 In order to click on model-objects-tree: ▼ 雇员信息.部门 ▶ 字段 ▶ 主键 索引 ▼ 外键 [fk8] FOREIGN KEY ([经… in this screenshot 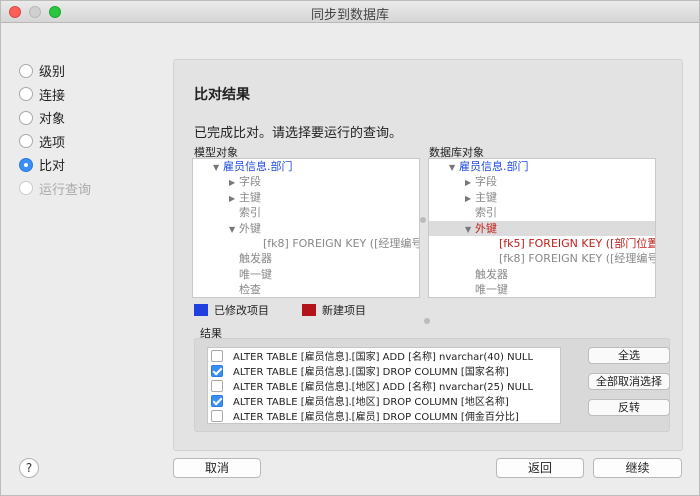, I will do `click(306, 228)`.